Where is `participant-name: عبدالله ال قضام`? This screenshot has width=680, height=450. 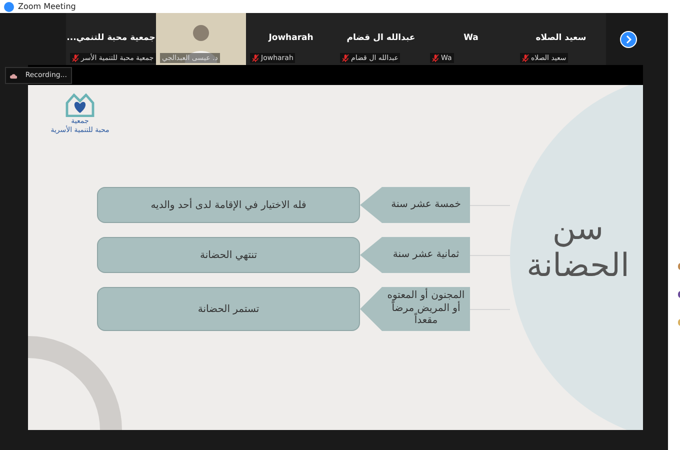
participant-name: عبدالله ال قضام is located at coordinates (381, 38).